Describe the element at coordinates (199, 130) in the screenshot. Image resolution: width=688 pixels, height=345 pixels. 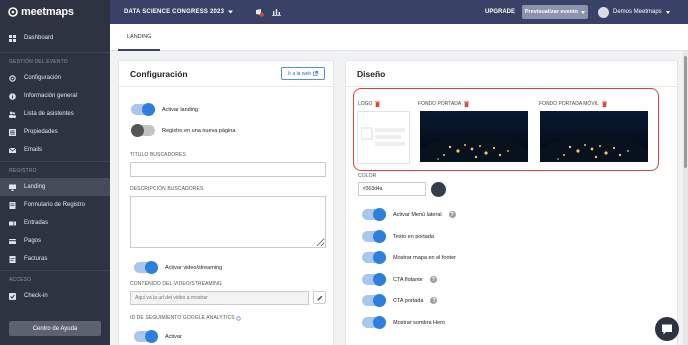
I see `registro-nueva-pagina-label: Registro en una nueva página` at that location.